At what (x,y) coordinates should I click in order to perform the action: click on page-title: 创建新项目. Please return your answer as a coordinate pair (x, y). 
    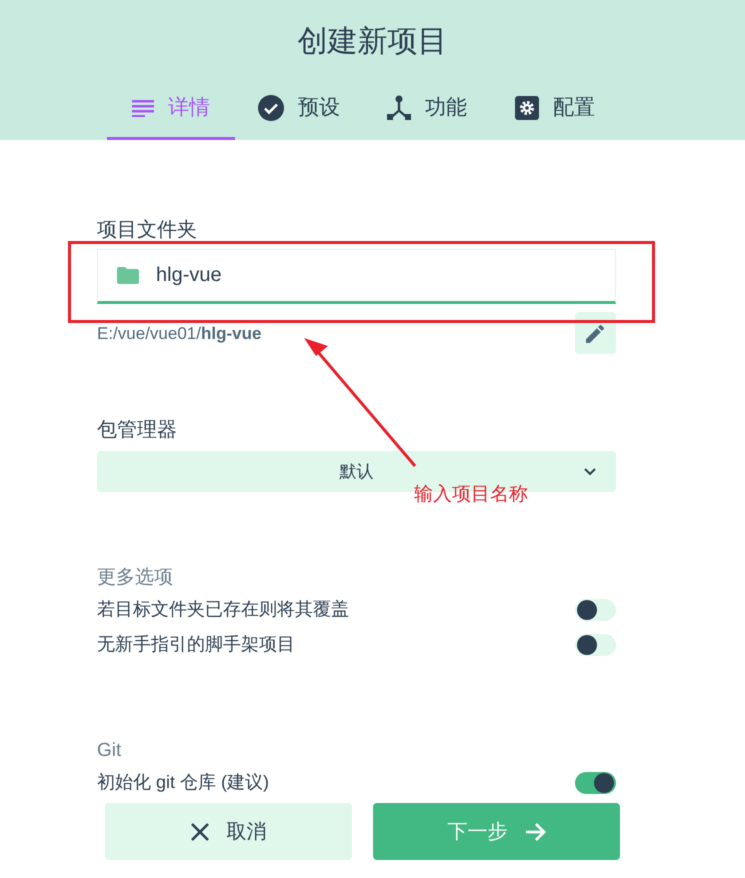
    Looking at the image, I should click on (373, 42).